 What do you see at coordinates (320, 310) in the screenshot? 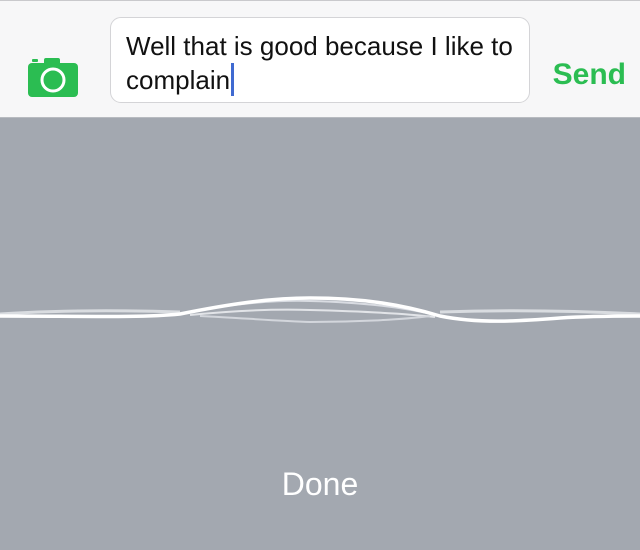
I see `audio-waveform-icon` at bounding box center [320, 310].